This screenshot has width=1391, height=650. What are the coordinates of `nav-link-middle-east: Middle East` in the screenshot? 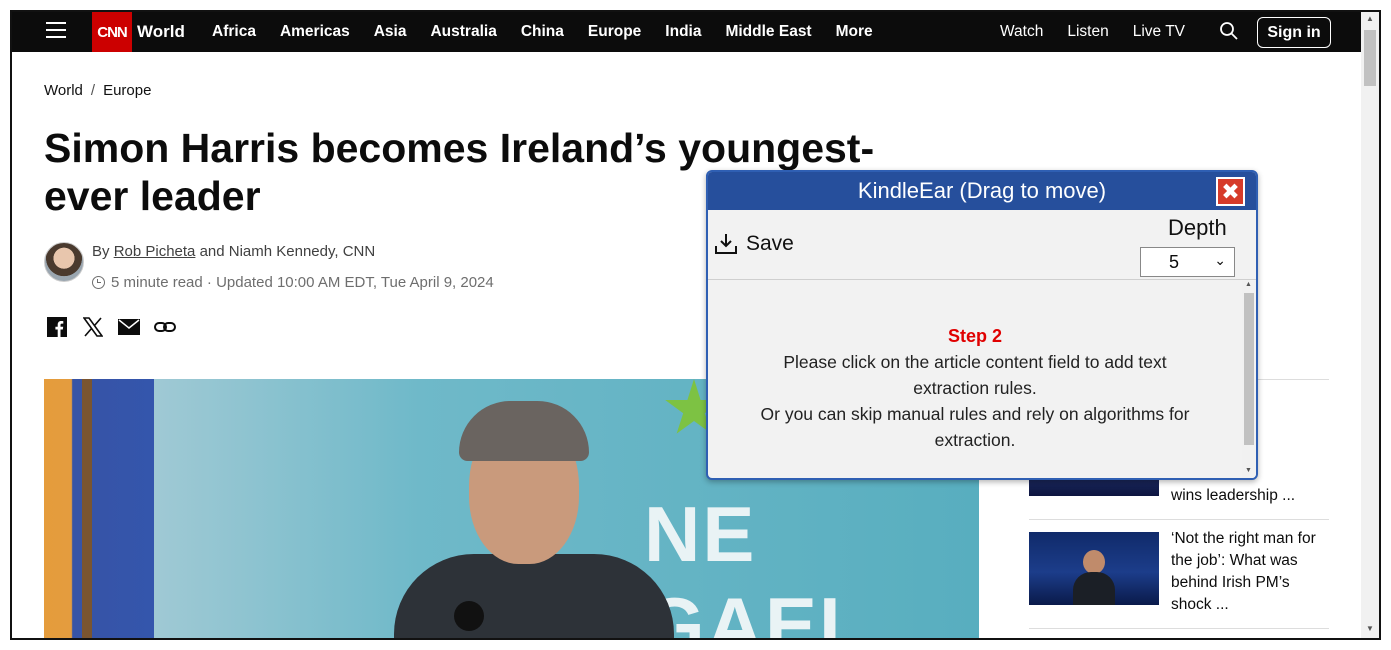 It's located at (768, 32).